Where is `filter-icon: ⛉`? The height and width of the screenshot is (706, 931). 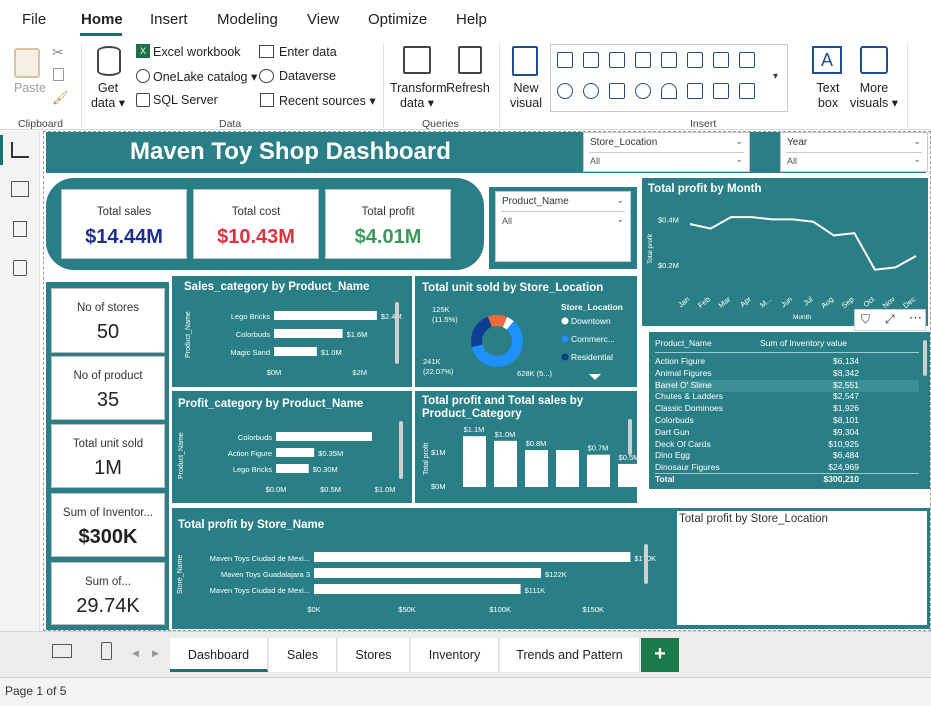
filter-icon: ⛉ is located at coordinates (865, 319).